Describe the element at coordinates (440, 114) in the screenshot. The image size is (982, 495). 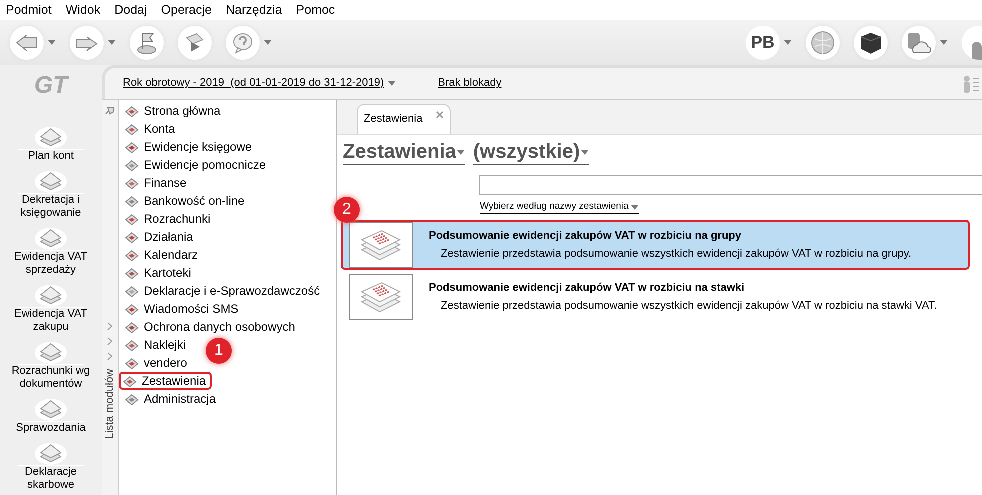
I see `close-icon` at that location.